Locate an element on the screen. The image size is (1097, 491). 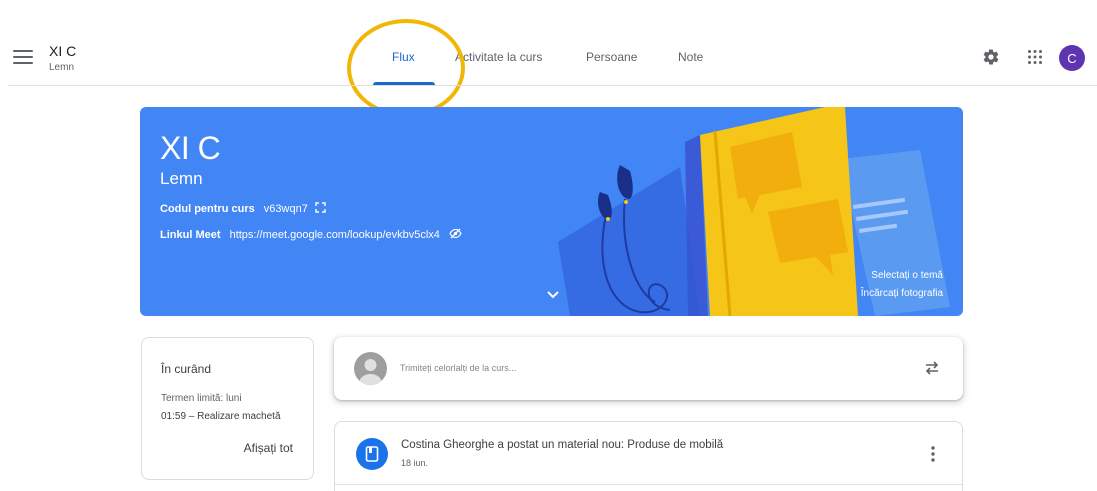
upcoming-assignment-link: 01:59 – Realizare machetă is located at coordinates (221, 416).